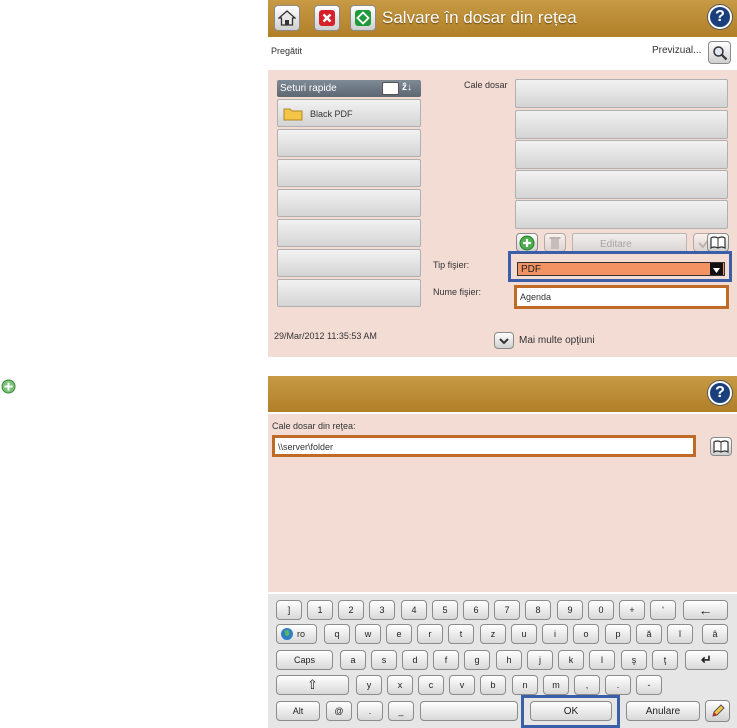 The height and width of the screenshot is (728, 737). What do you see at coordinates (407, 87) in the screenshot?
I see `quick-sets-sort-button: ẑ↓` at bounding box center [407, 87].